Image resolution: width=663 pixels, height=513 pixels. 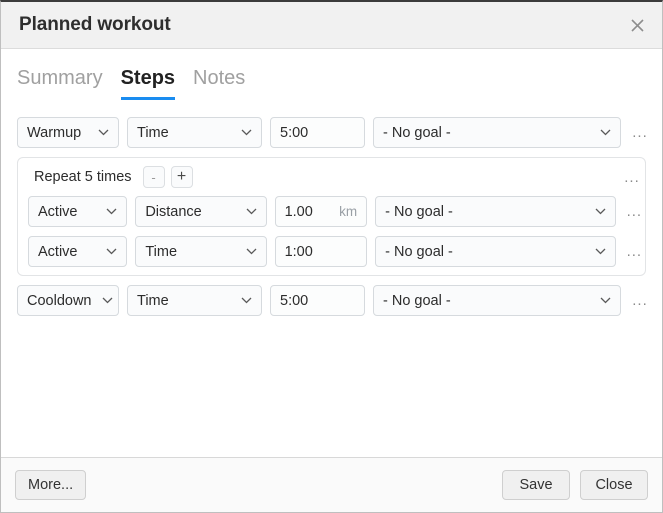 What do you see at coordinates (321, 251) in the screenshot?
I see `step-value-input: 1:00` at bounding box center [321, 251].